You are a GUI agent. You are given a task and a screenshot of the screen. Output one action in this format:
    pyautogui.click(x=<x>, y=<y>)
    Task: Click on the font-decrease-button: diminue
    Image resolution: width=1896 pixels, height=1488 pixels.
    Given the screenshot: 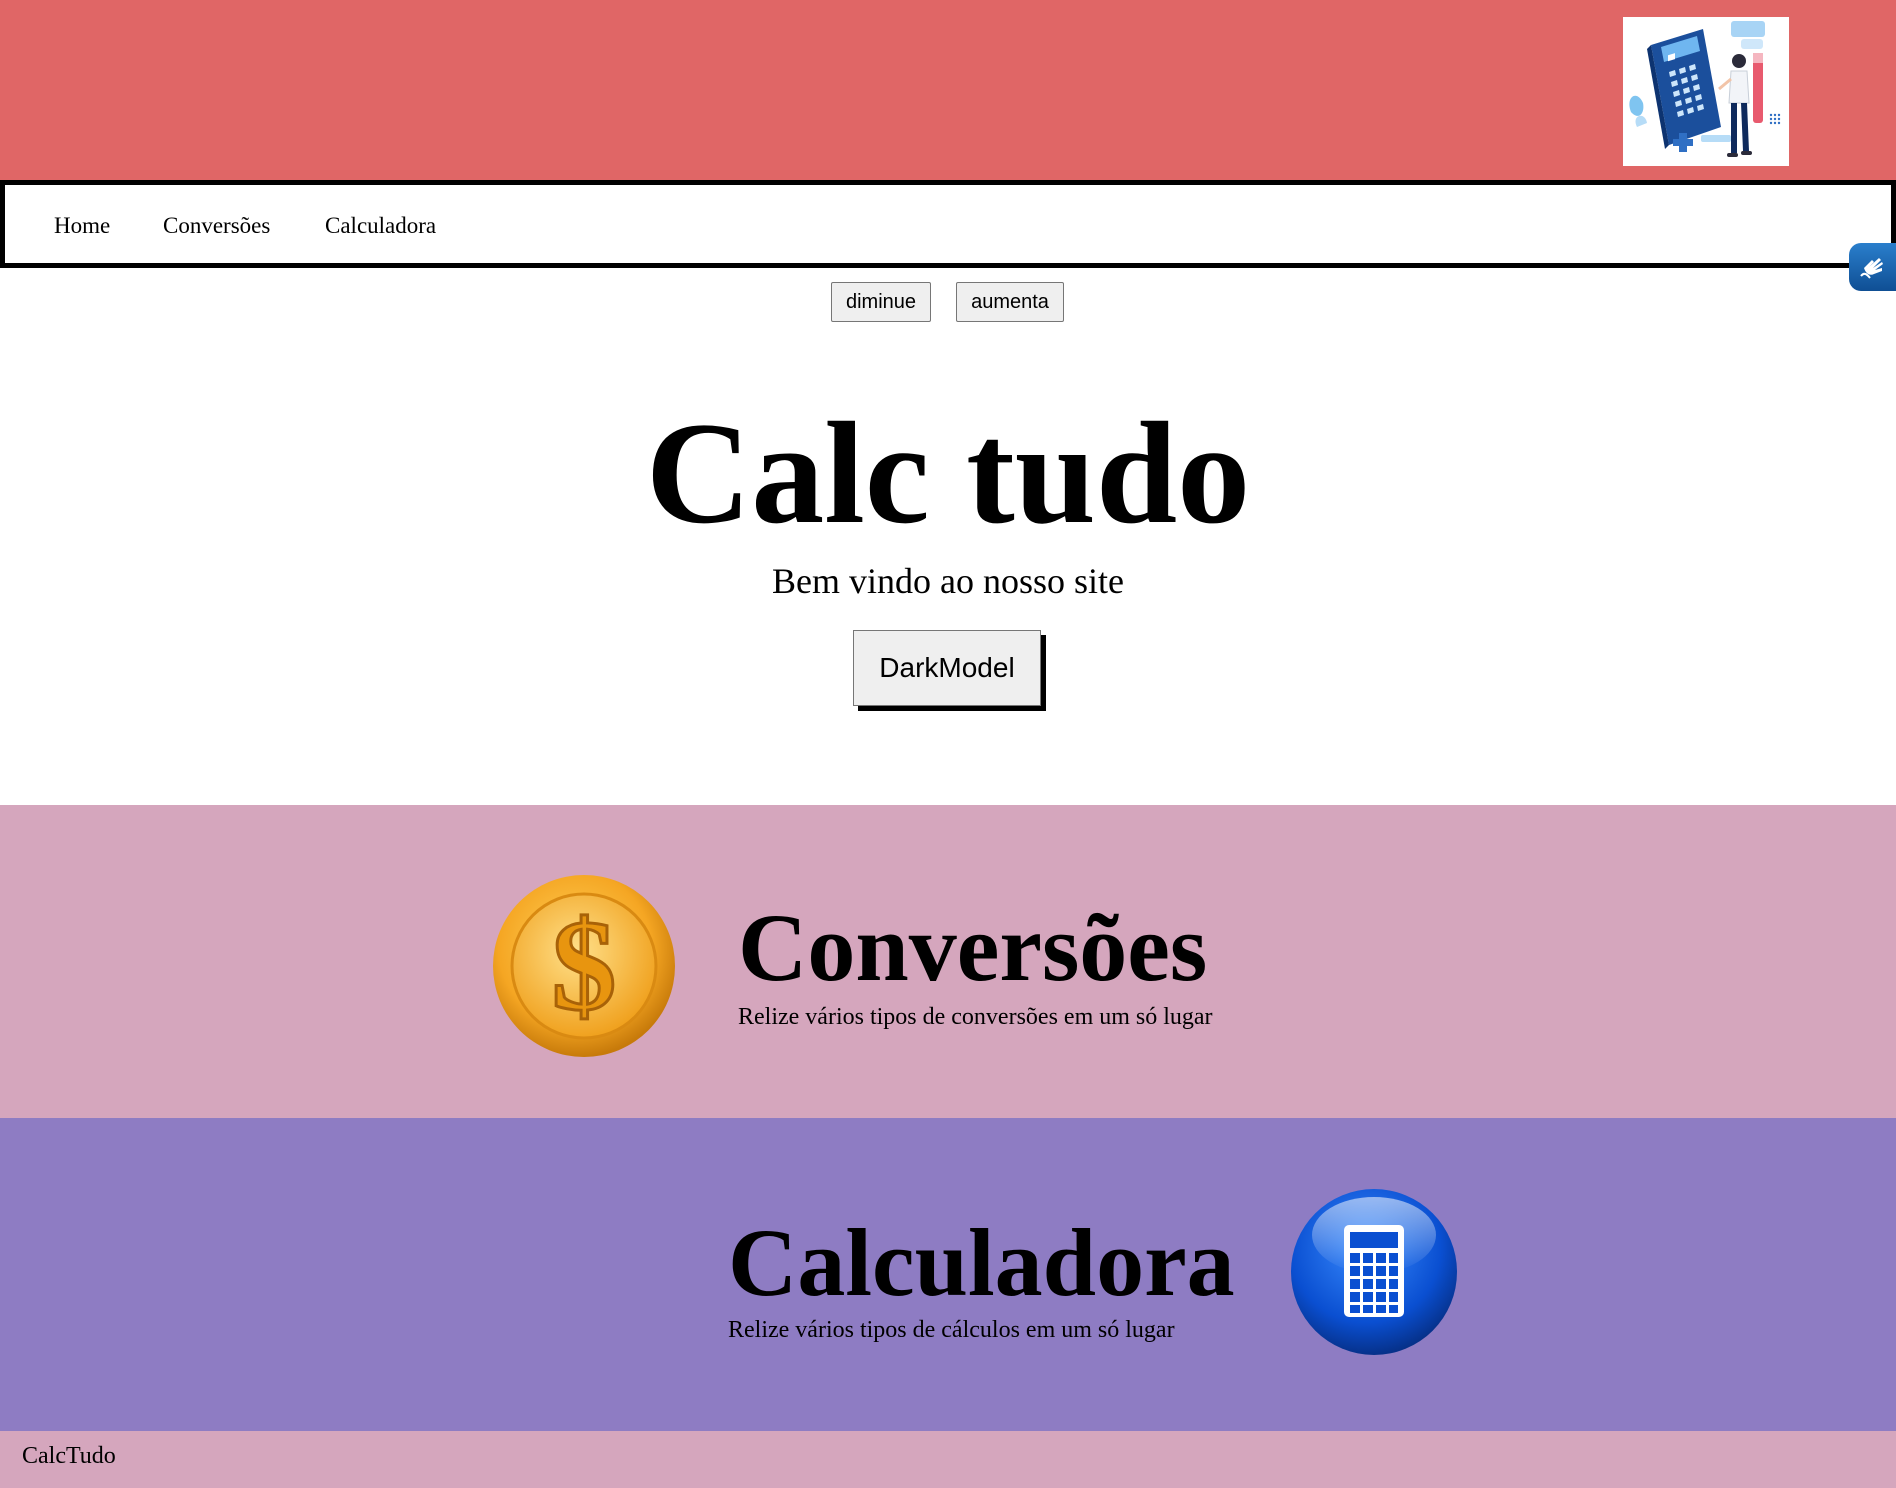 What is the action you would take?
    pyautogui.click(x=881, y=302)
    